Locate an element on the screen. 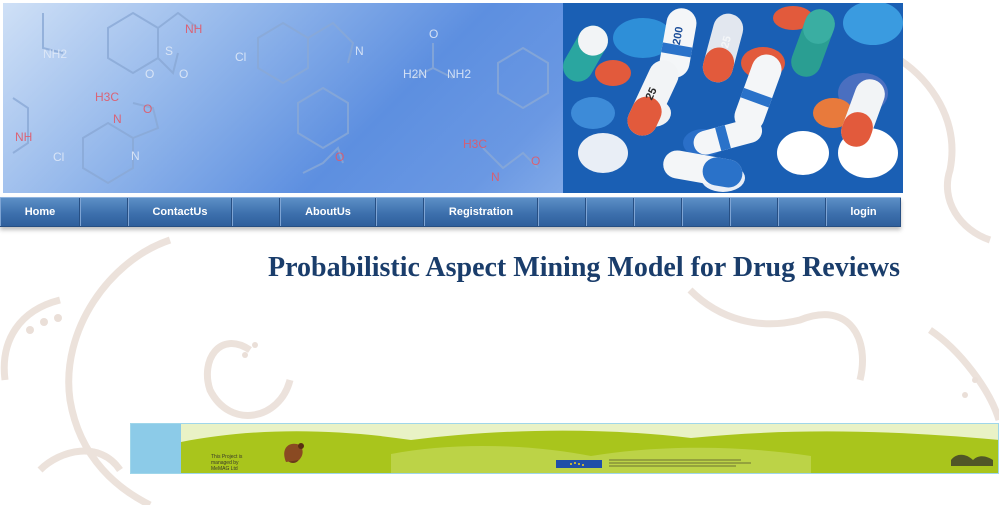  nav-about-us: AboutUs is located at coordinates (328, 212).